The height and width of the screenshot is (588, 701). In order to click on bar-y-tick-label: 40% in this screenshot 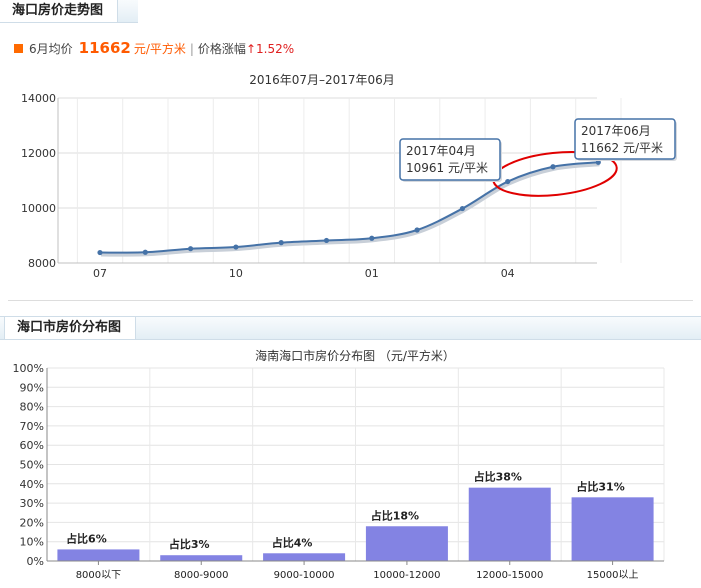, I will do `click(32, 484)`.